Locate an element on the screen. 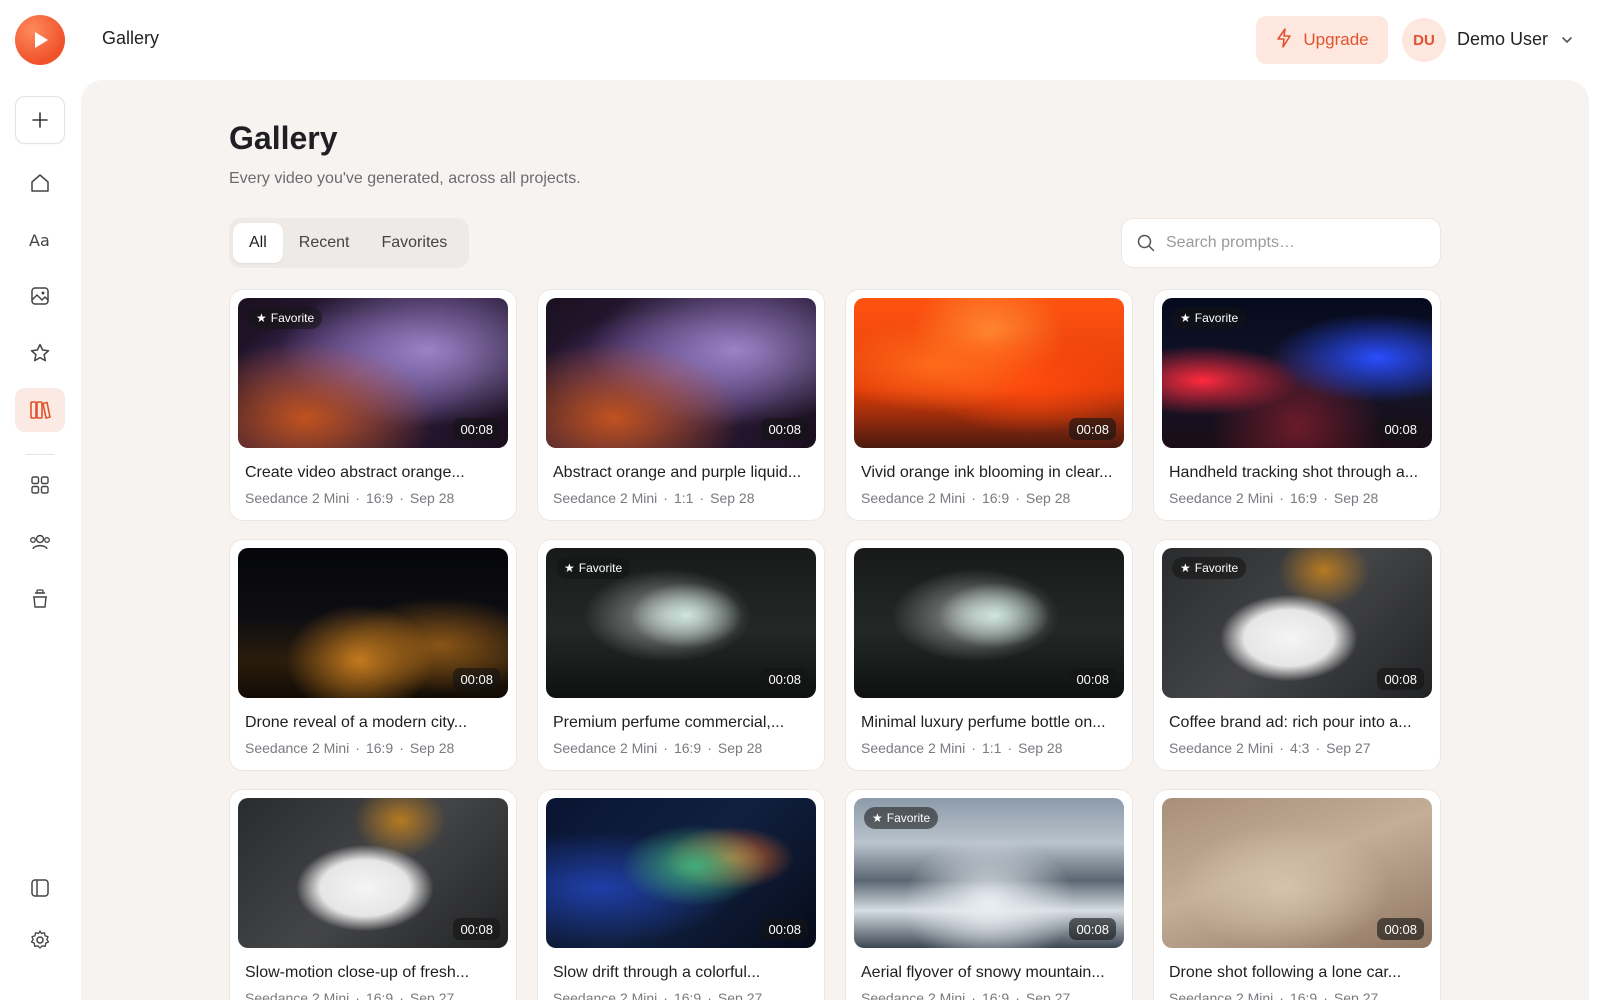  library-icon is located at coordinates (40, 410).